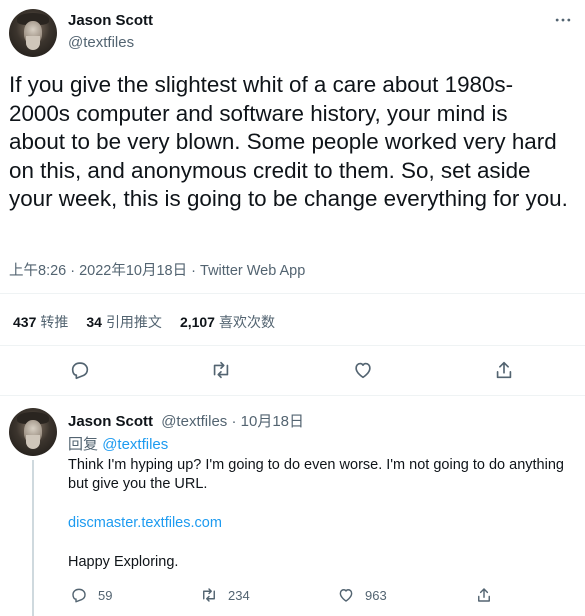 Image resolution: width=585 pixels, height=616 pixels. I want to click on author-avatar, so click(33, 33).